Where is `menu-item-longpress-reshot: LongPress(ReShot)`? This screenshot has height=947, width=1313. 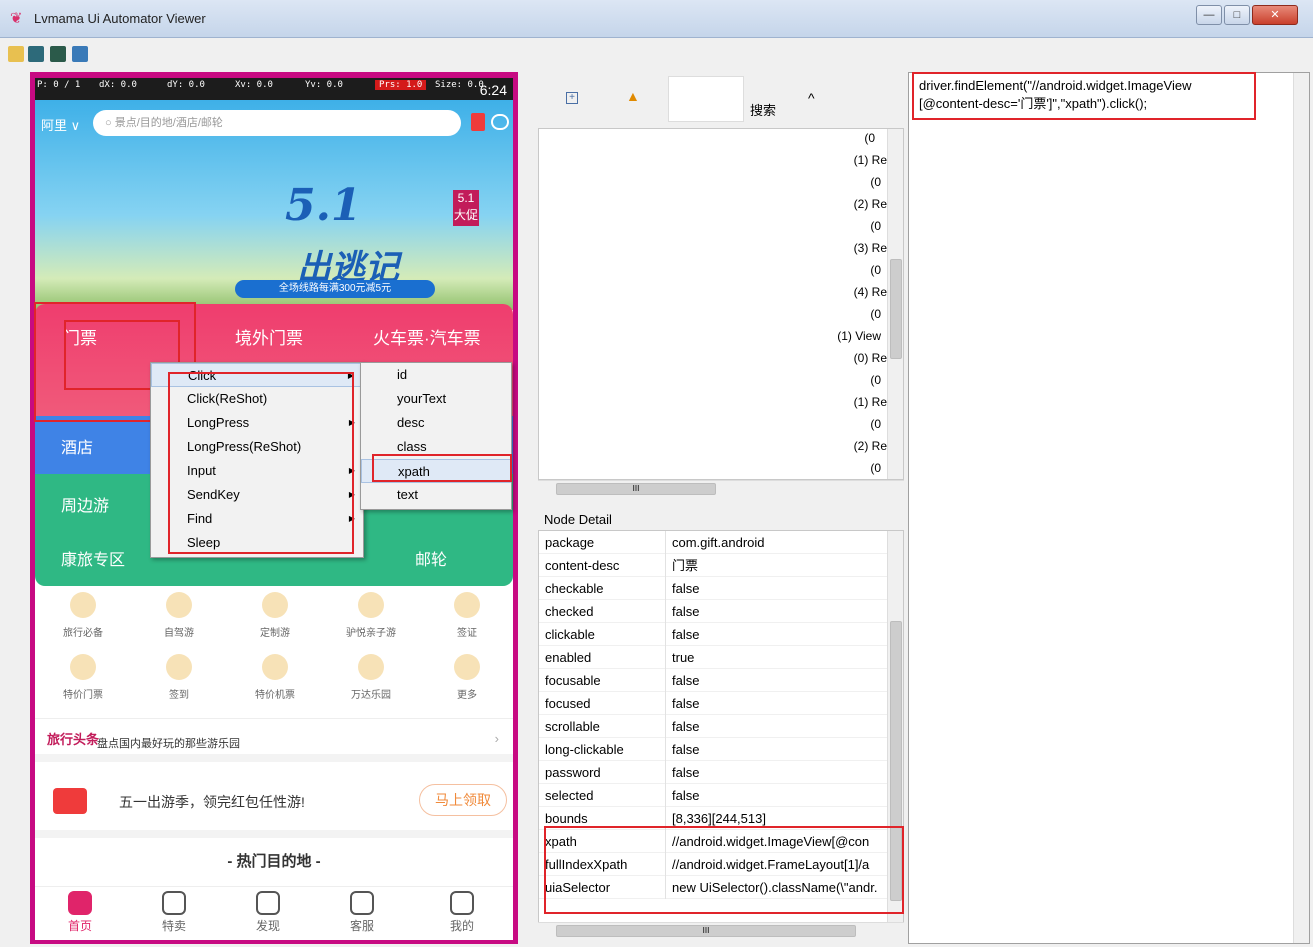
menu-item-longpress-reshot: LongPress(ReShot) is located at coordinates (257, 447).